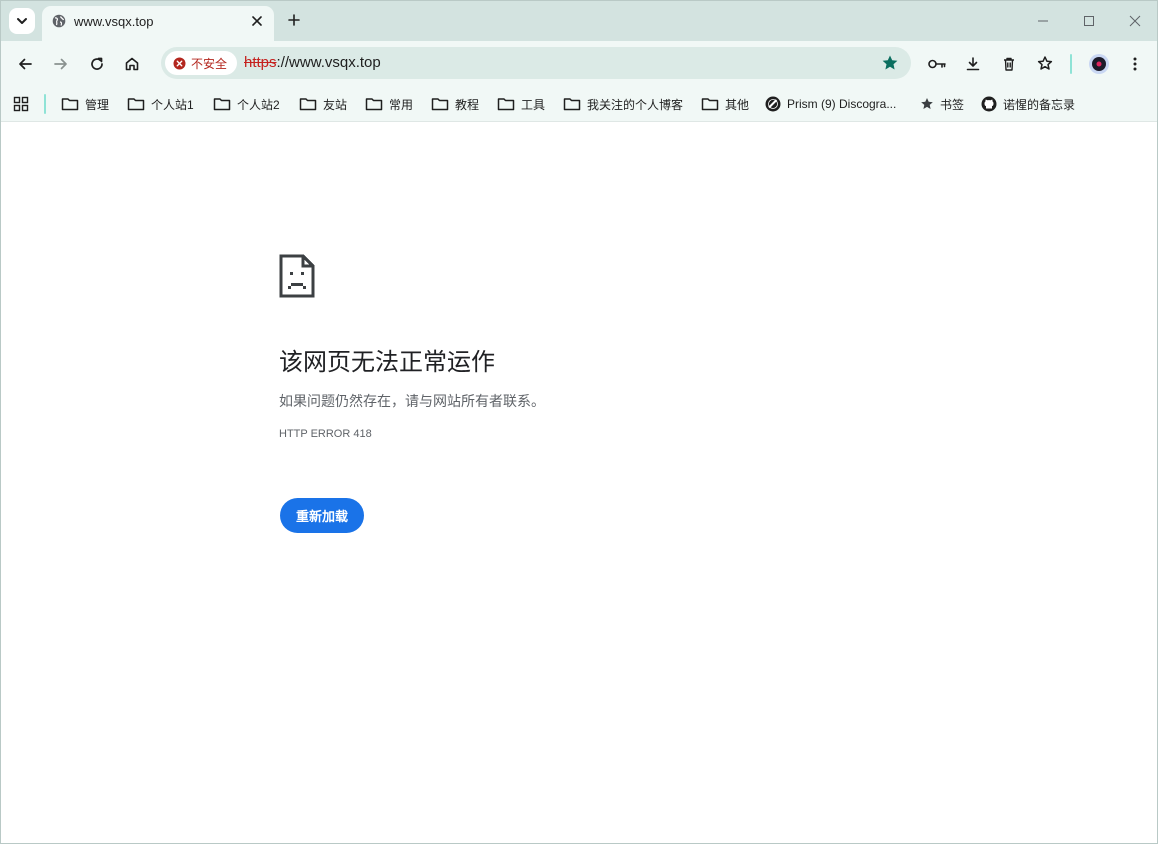  I want to click on minimize-icon, so click(1043, 21).